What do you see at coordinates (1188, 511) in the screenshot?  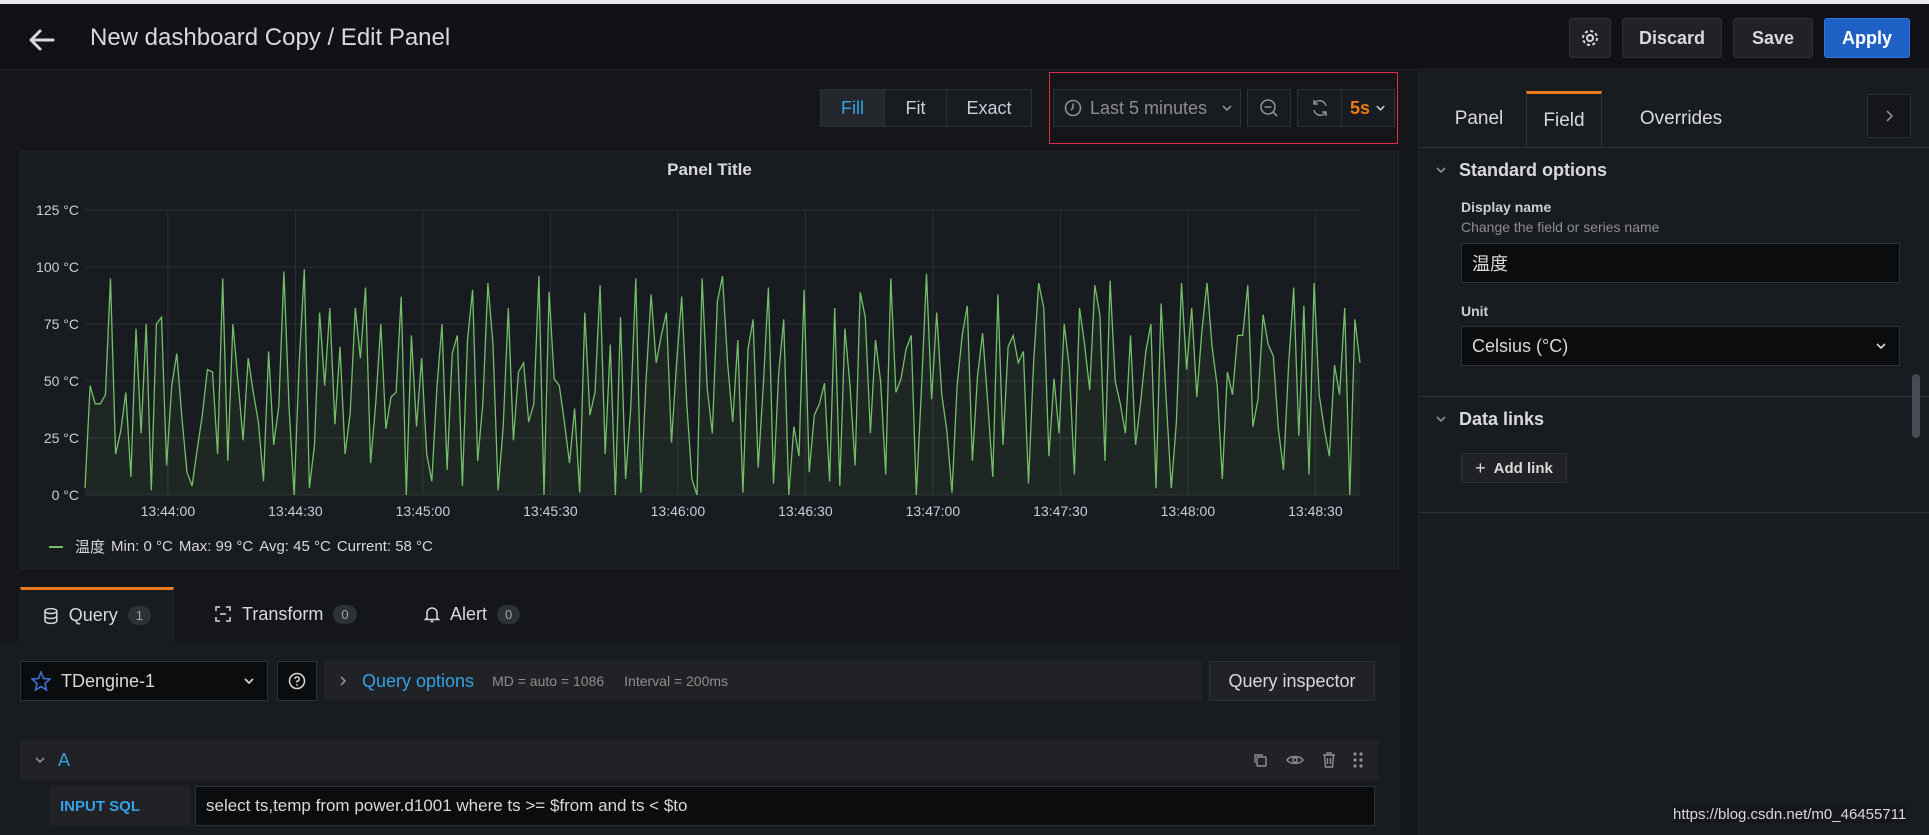 I see `x-tick-label: 13:48:00` at bounding box center [1188, 511].